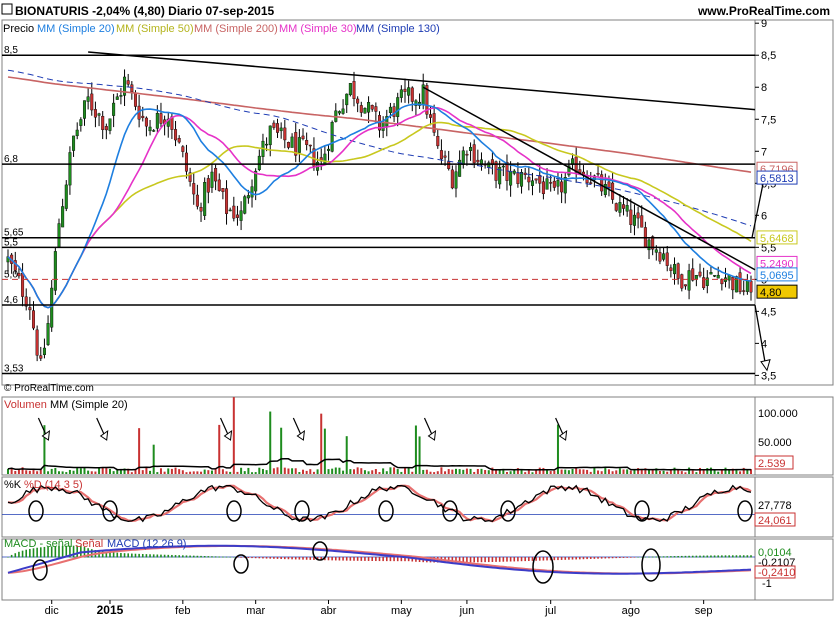 The width and height of the screenshot is (835, 620). What do you see at coordinates (236, 29) in the screenshot?
I see `legend-ma200: MM (Simple 200)` at bounding box center [236, 29].